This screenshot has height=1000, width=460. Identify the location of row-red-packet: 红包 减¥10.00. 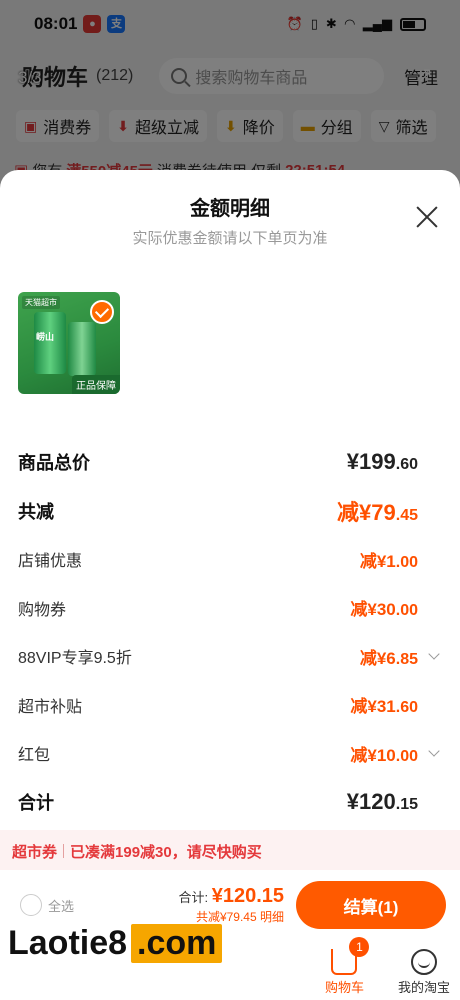
(229, 753).